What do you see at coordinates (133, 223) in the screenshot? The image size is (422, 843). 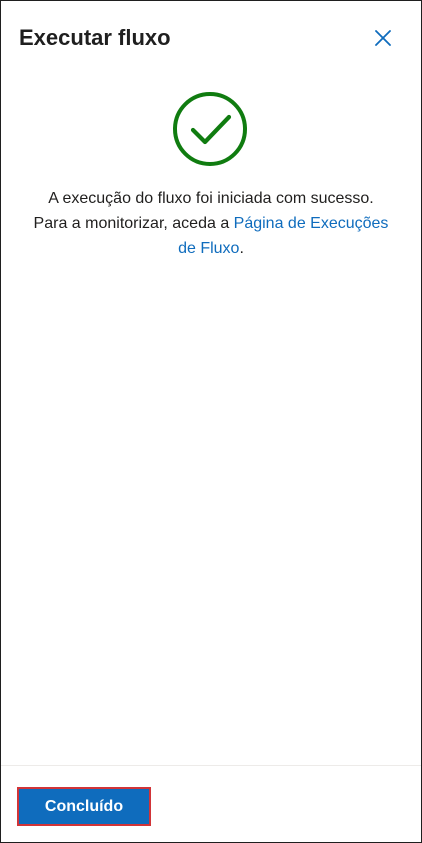 I see `monitor-instruction: Para a monitorizar, aceda a` at bounding box center [133, 223].